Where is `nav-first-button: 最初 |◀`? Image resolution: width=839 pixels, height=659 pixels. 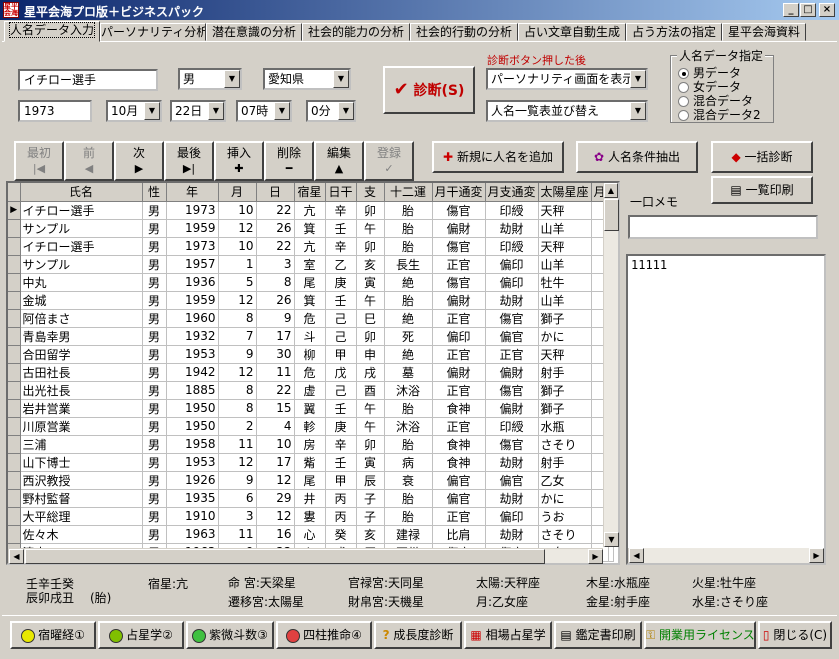 nav-first-button: 最初 |◀ is located at coordinates (39, 161).